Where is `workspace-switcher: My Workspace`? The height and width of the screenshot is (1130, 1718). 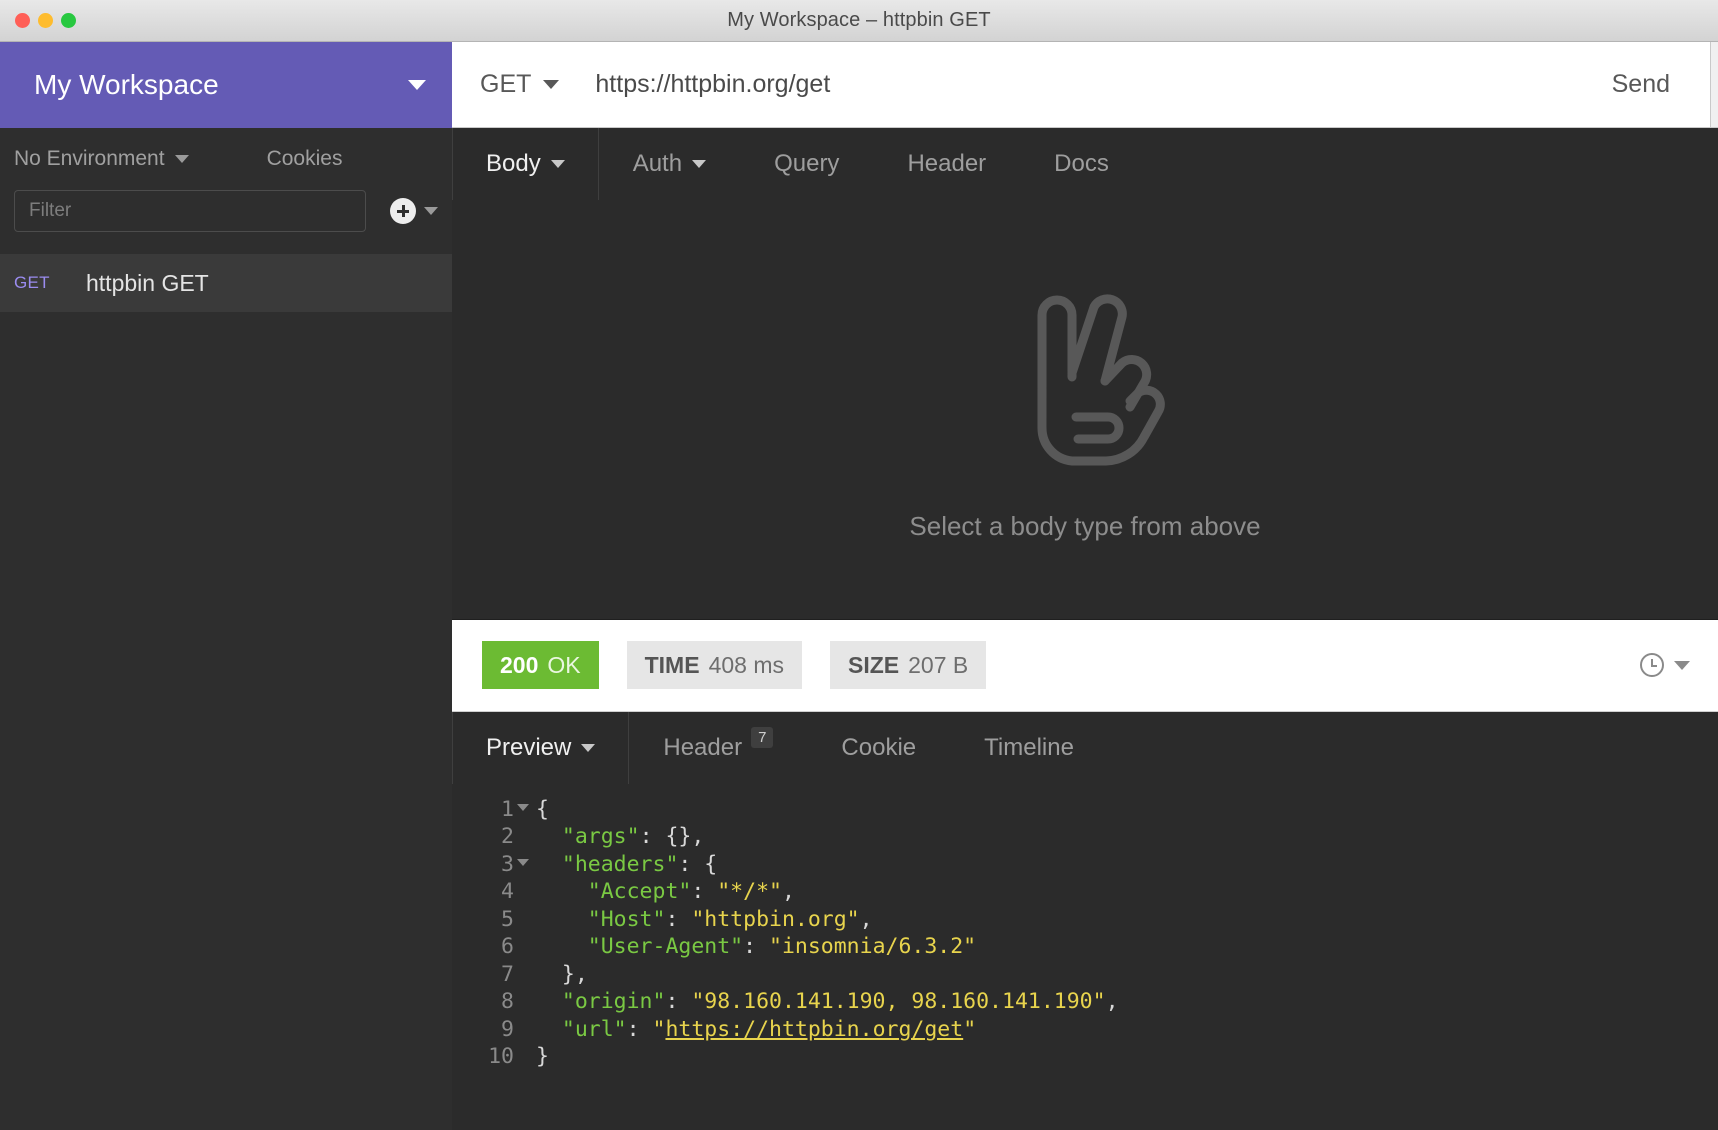 workspace-switcher: My Workspace is located at coordinates (226, 85).